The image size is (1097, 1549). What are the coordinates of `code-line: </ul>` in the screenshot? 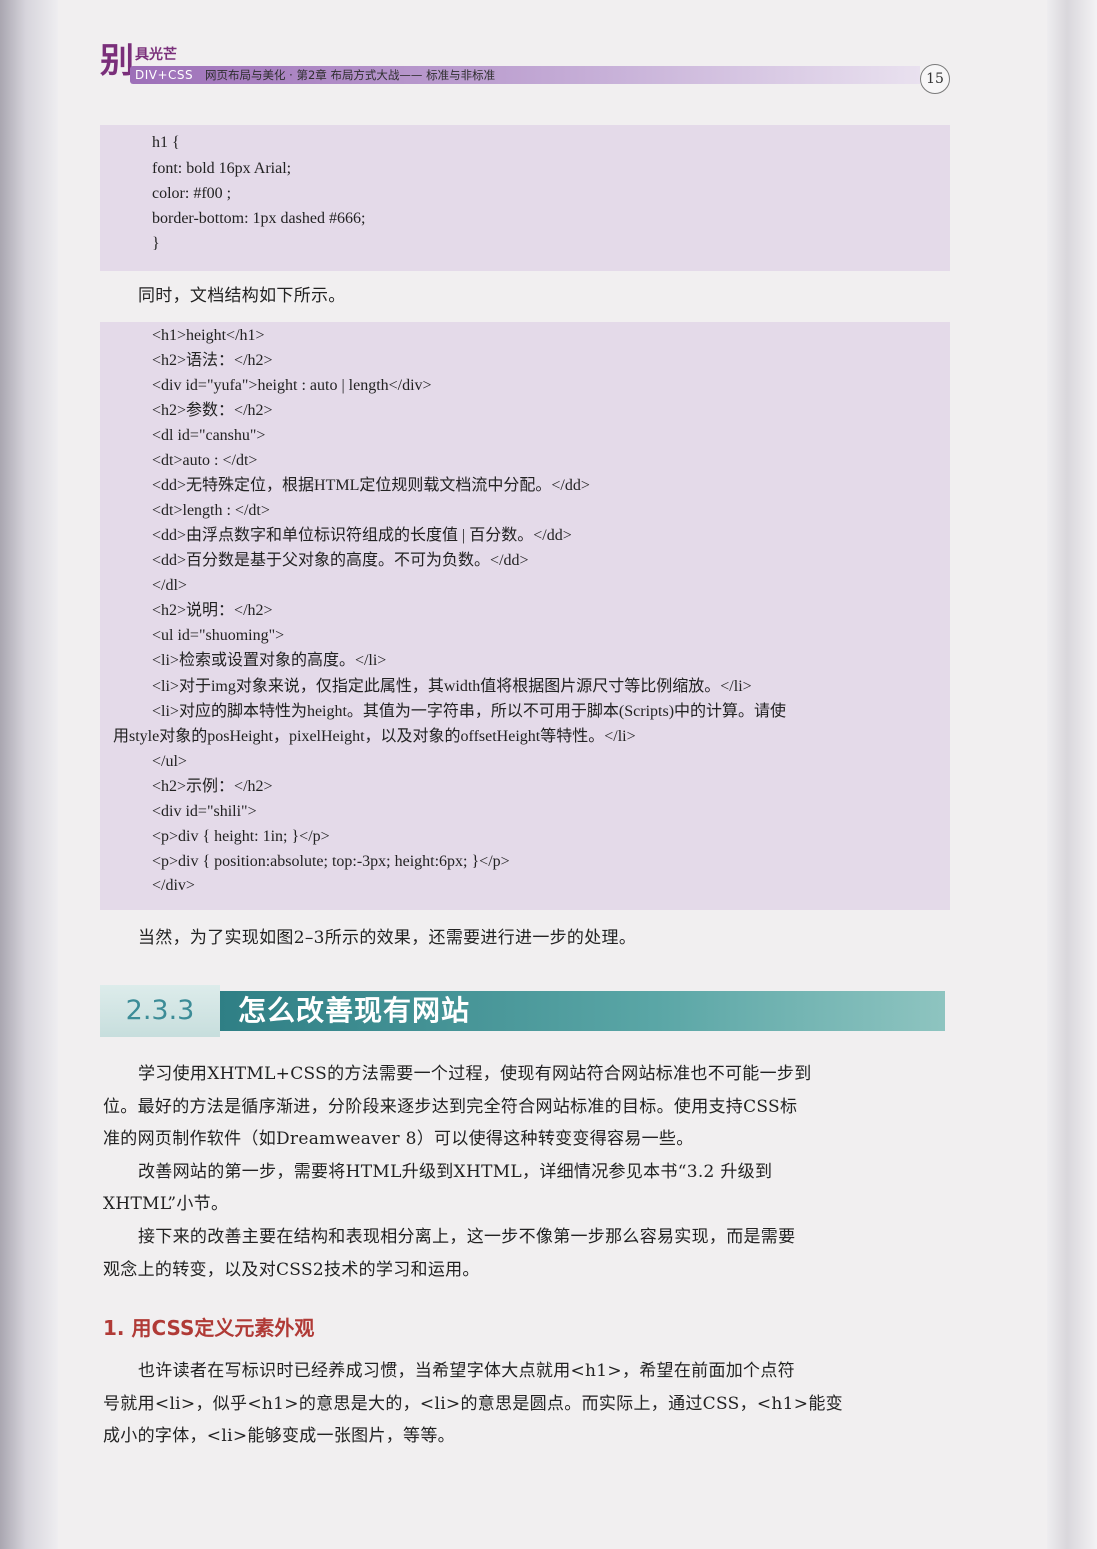 It's located at (169, 761).